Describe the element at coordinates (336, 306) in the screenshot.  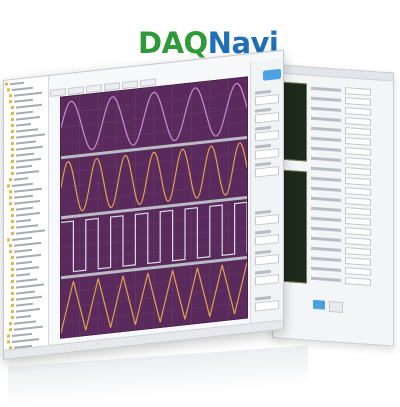
I see `secondary-stop-button` at that location.